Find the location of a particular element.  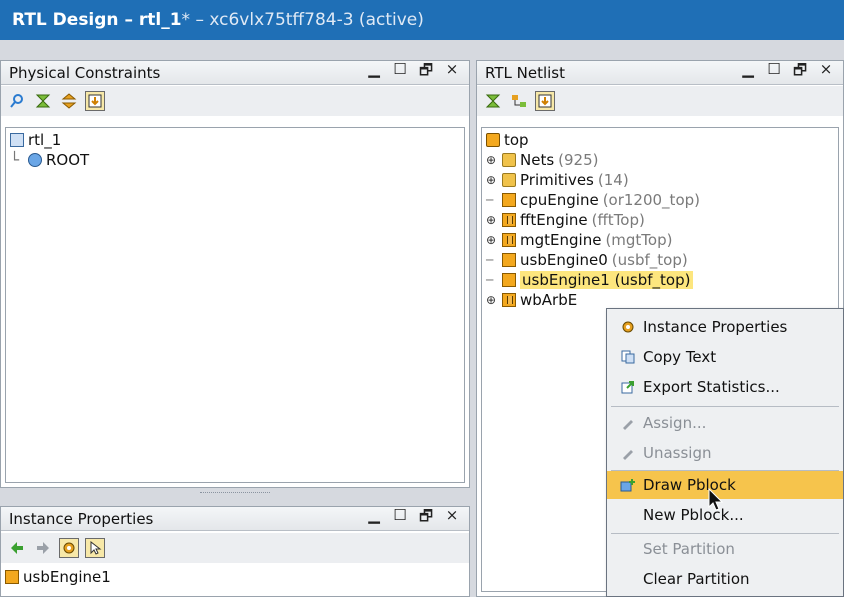

forward-button is located at coordinates (43, 548).